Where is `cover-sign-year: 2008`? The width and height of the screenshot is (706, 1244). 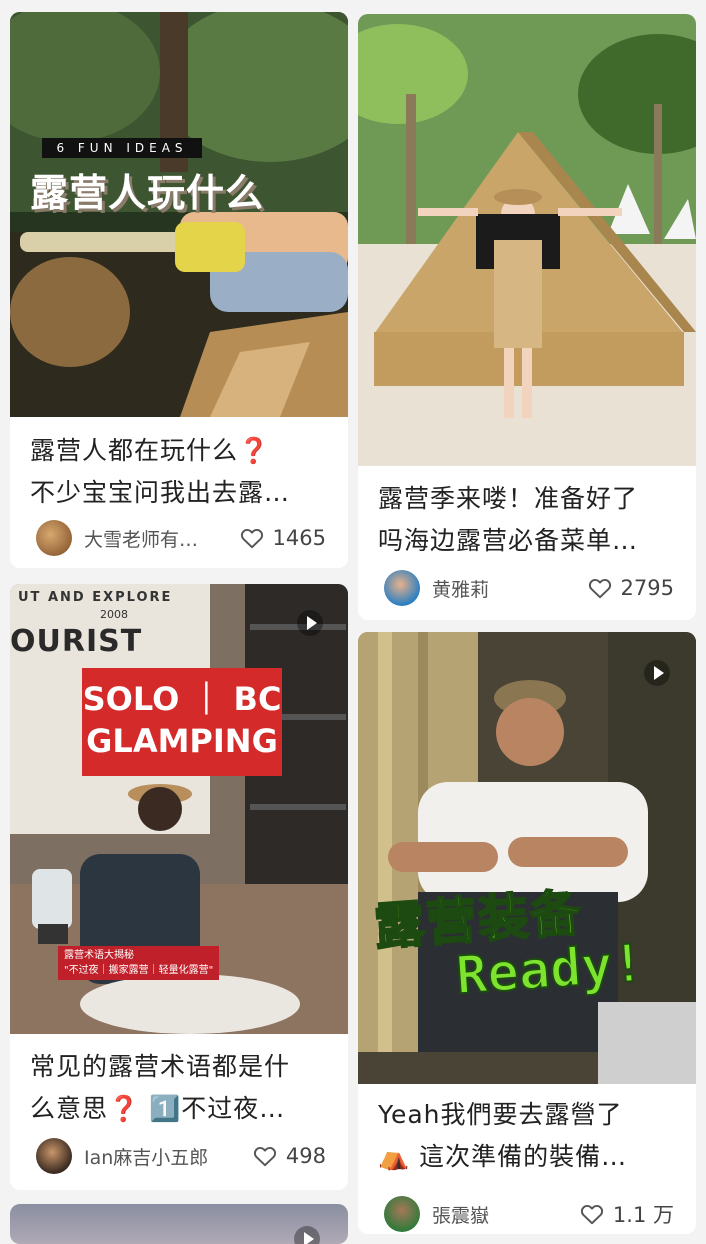 cover-sign-year: 2008 is located at coordinates (114, 614).